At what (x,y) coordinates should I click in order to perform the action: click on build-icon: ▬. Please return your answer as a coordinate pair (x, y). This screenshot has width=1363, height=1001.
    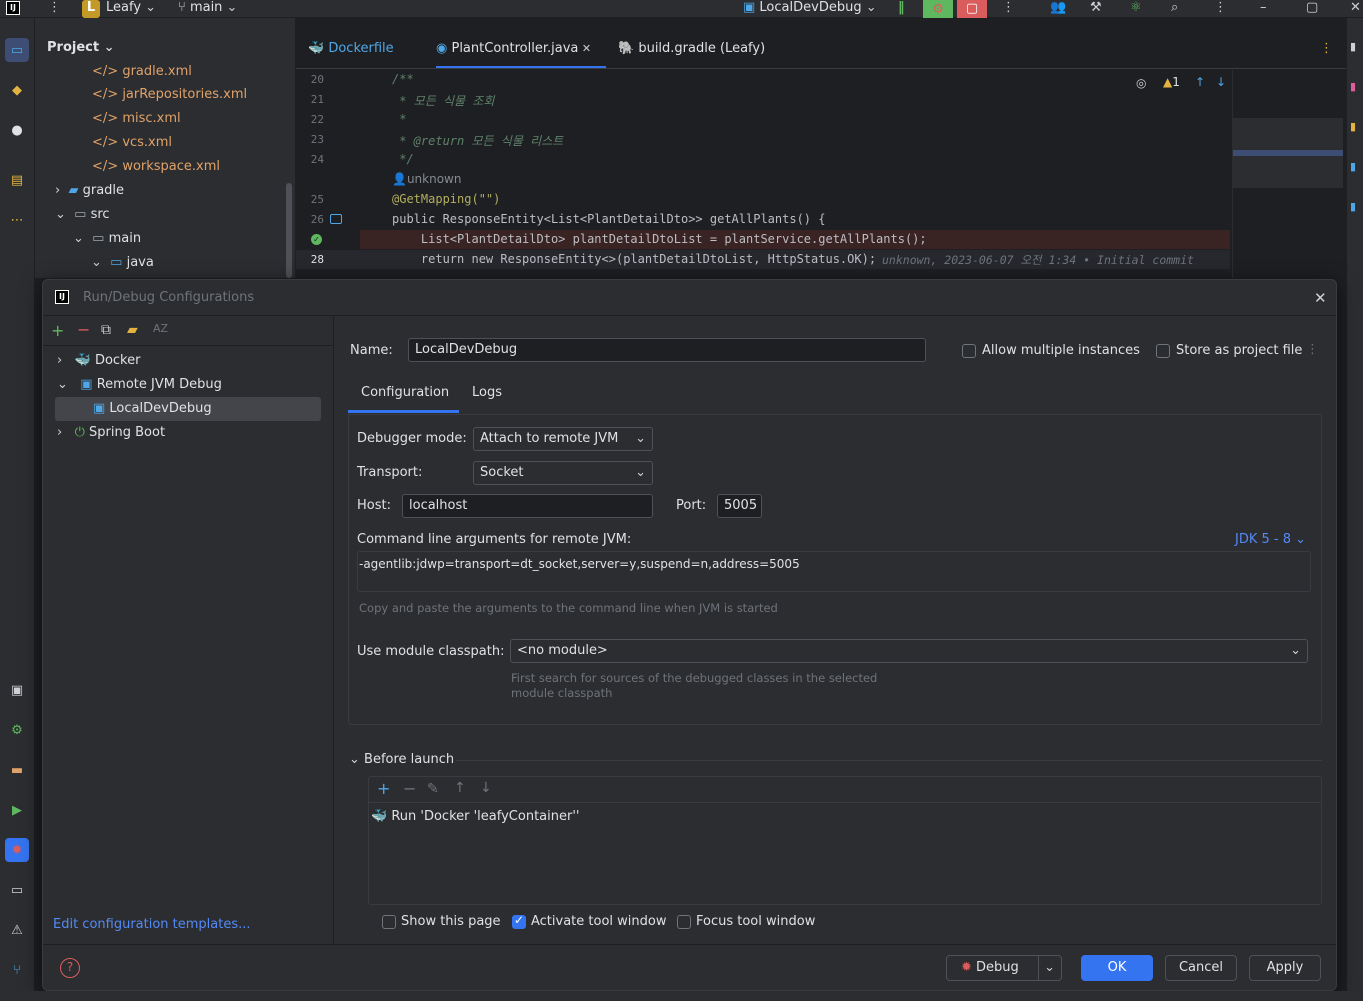
    Looking at the image, I should click on (17, 770).